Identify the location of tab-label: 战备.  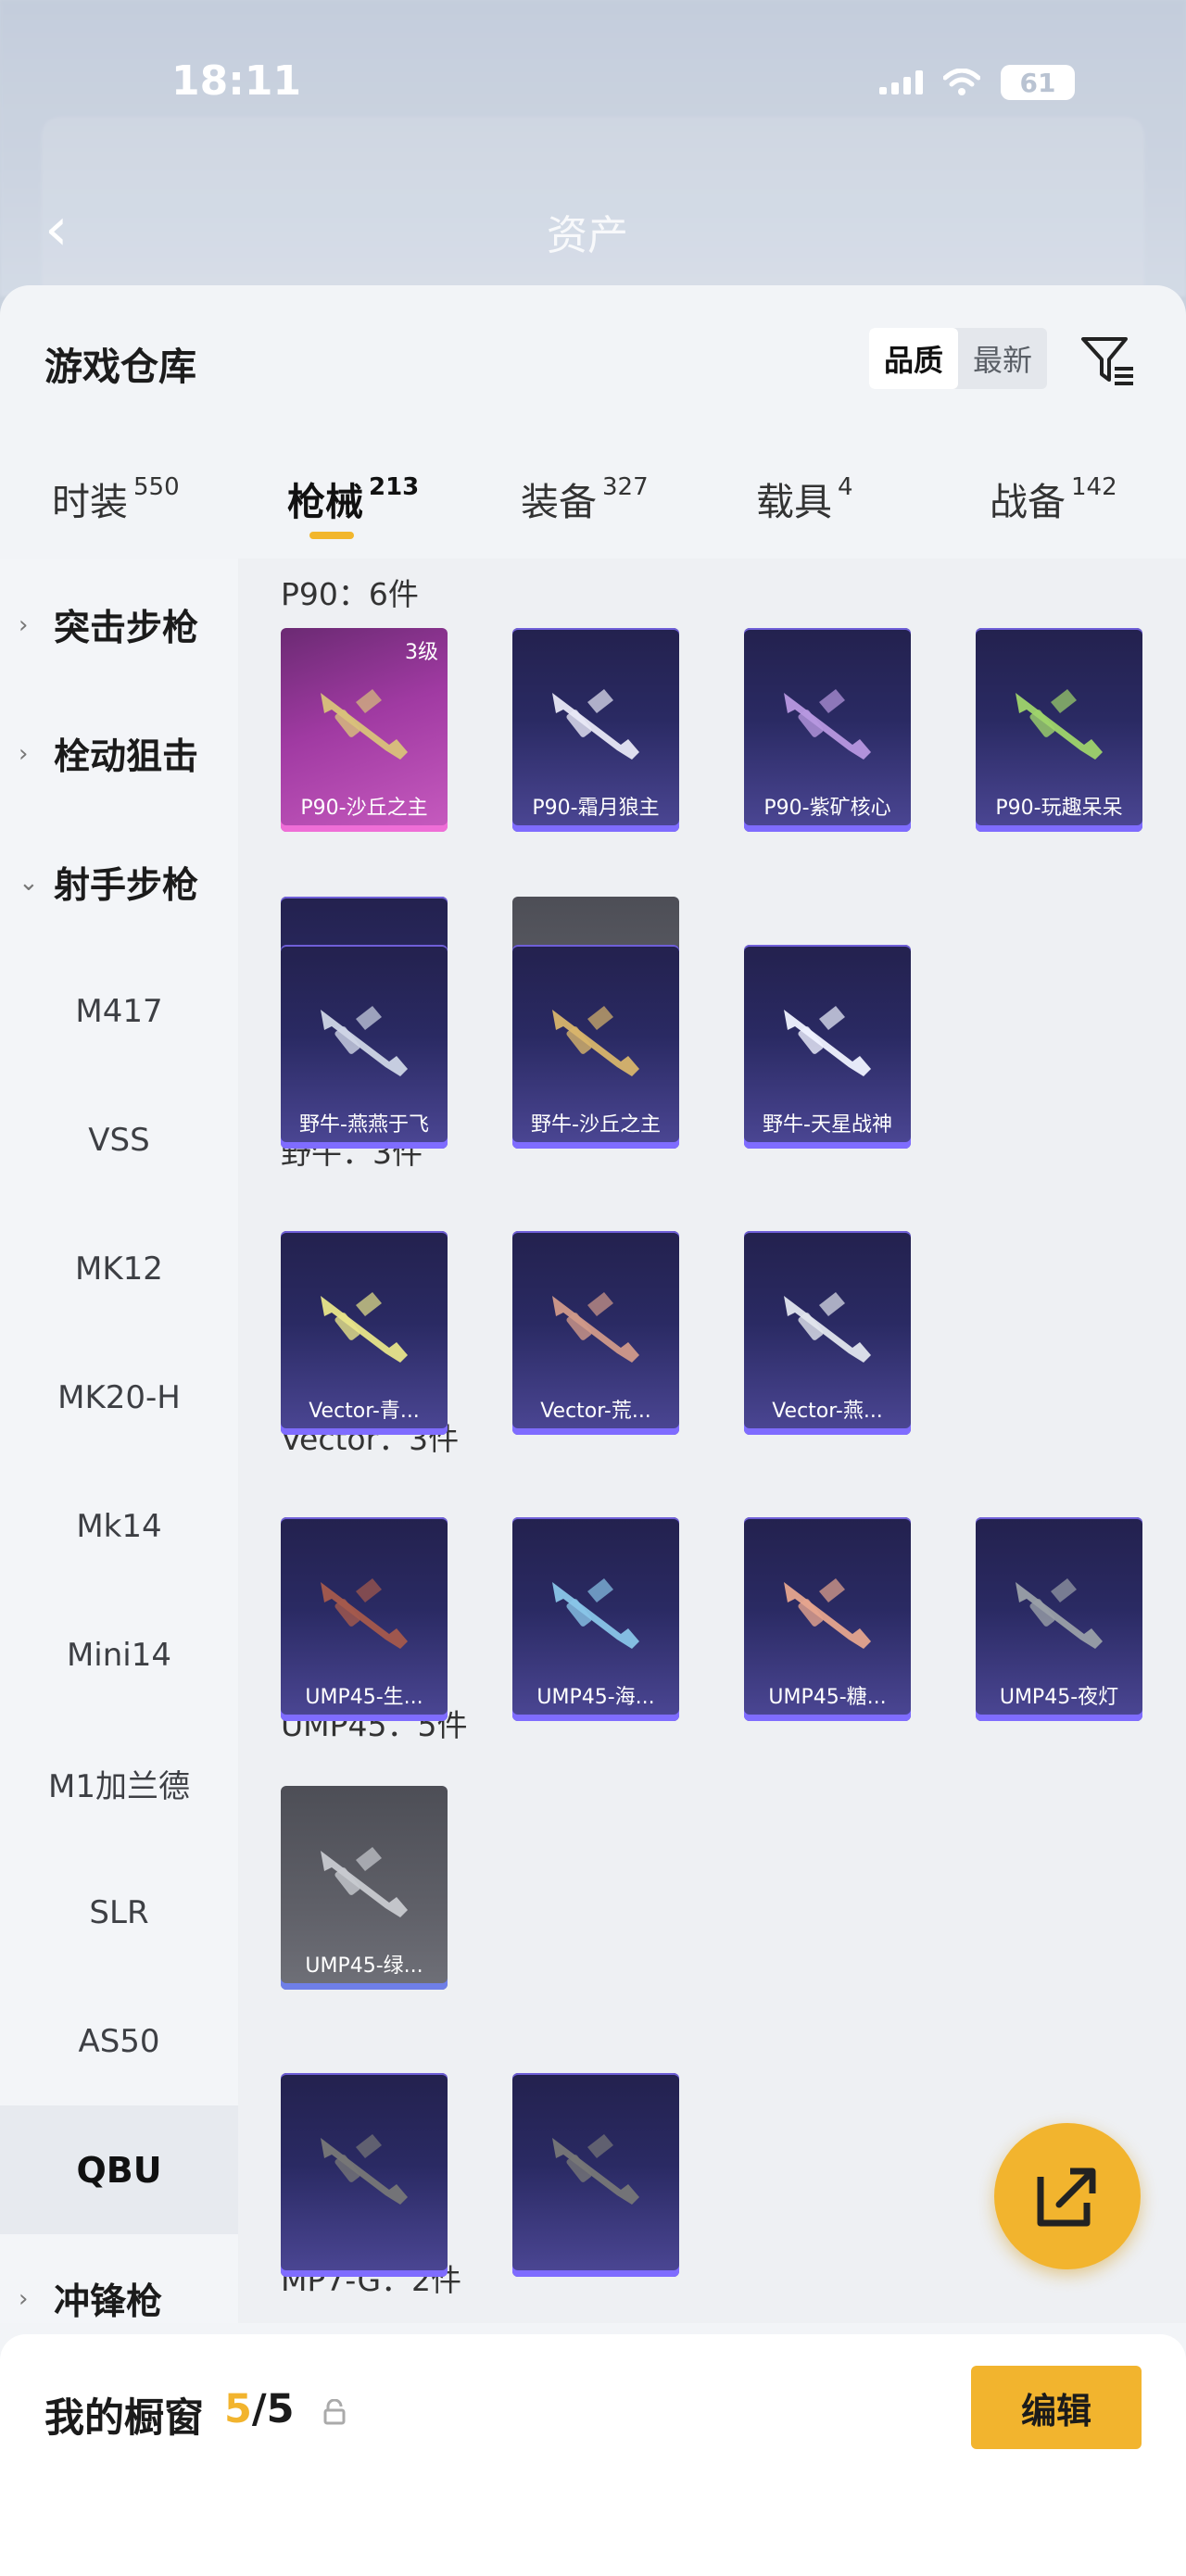
(1028, 502).